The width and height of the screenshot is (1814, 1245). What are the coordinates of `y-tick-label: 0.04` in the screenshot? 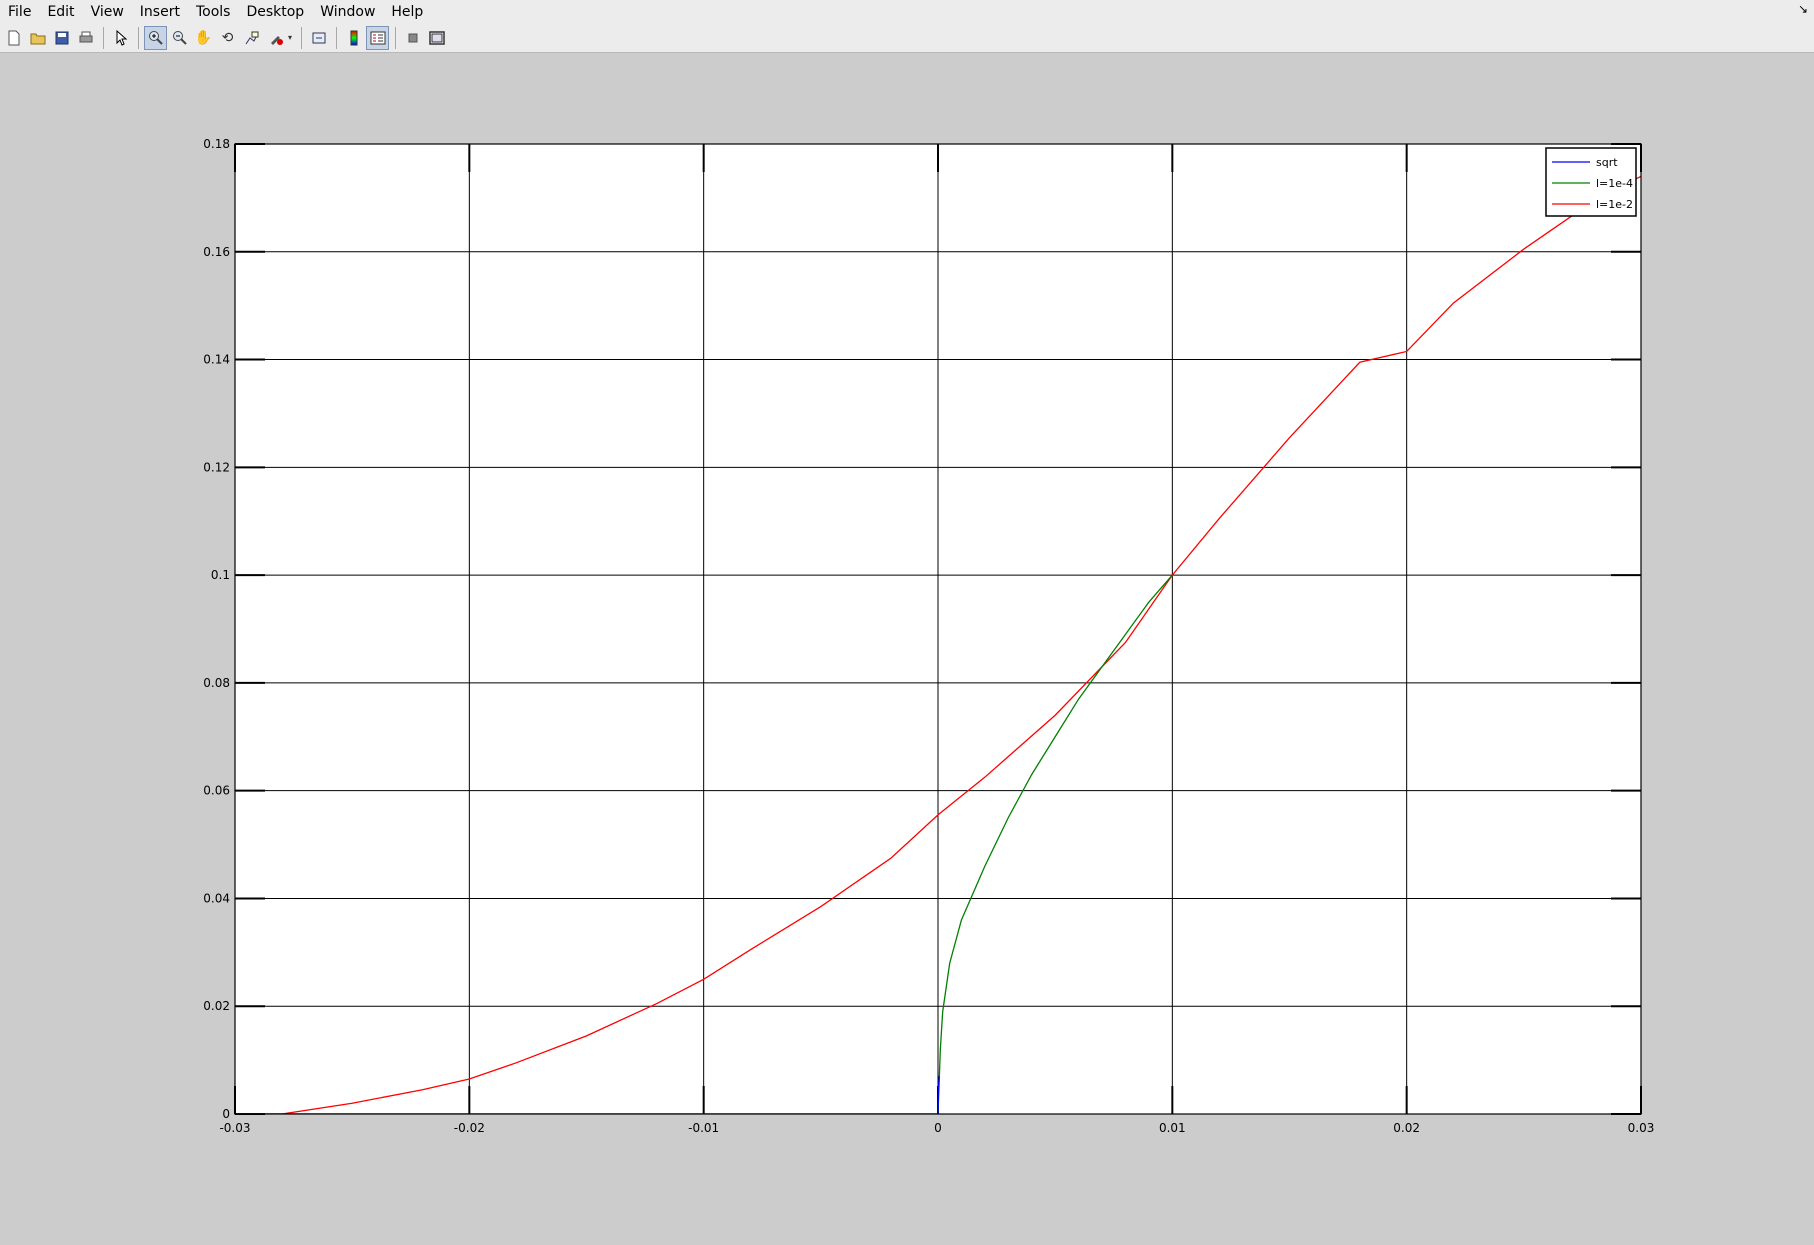 It's located at (216, 898).